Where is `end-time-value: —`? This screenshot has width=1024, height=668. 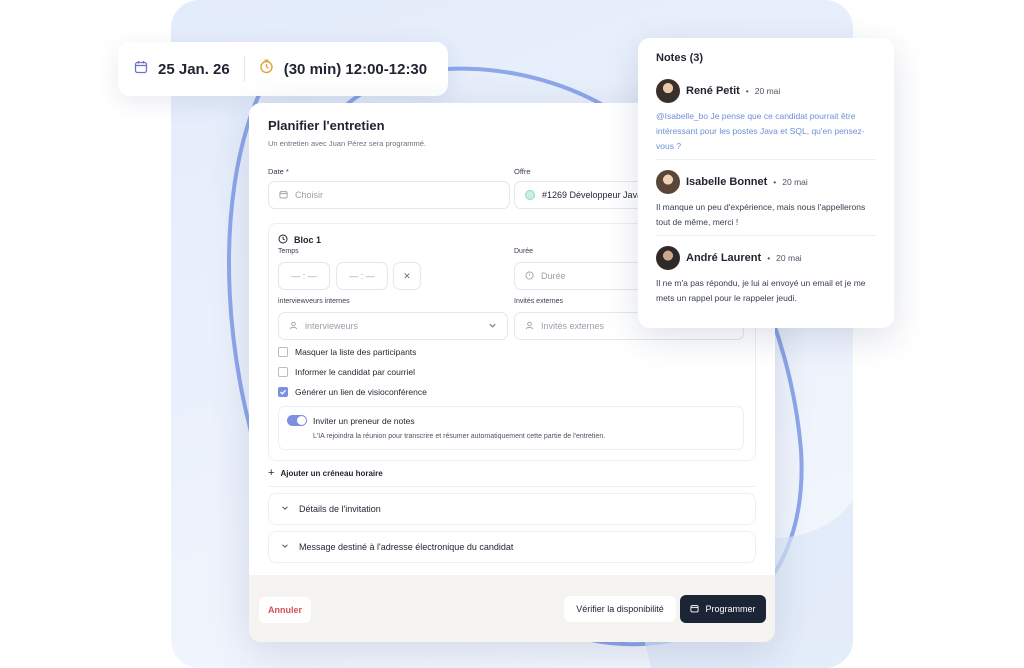 end-time-value: — is located at coordinates (362, 276).